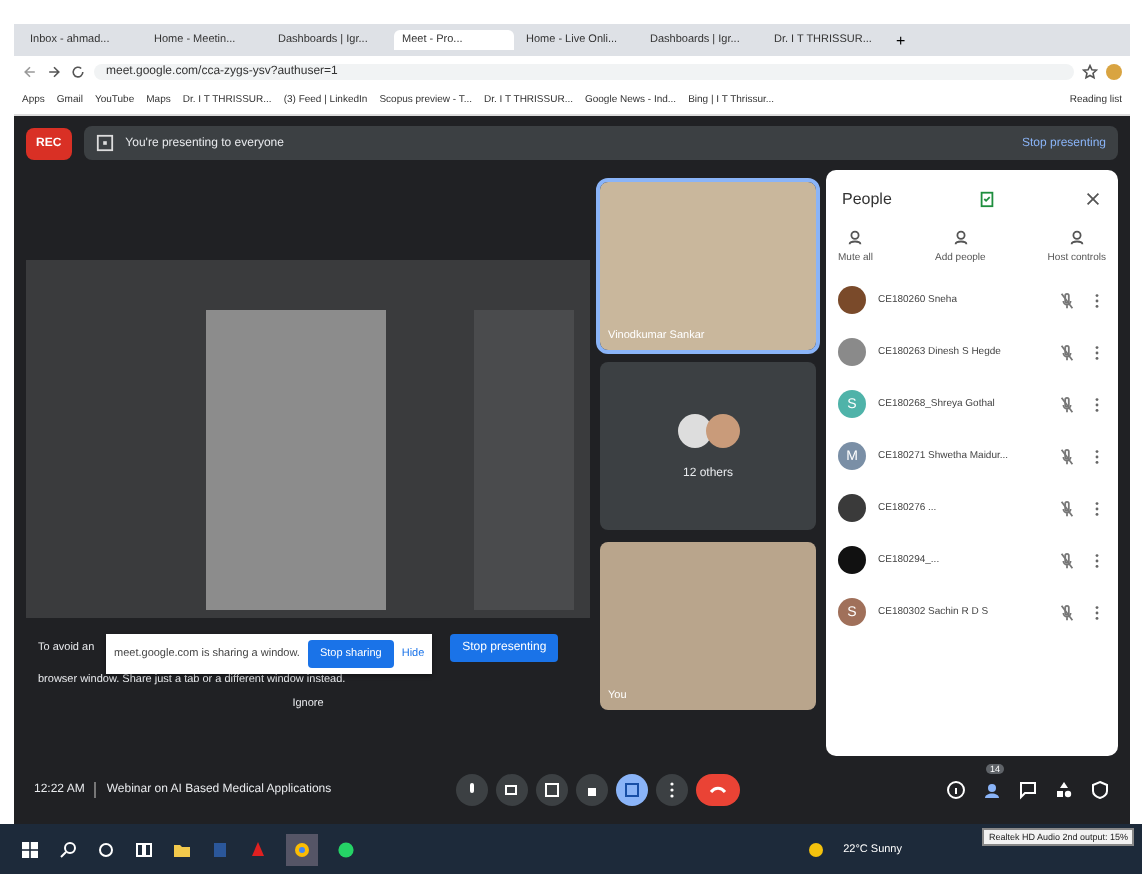  What do you see at coordinates (1064, 790) in the screenshot?
I see `shapes-icon` at bounding box center [1064, 790].